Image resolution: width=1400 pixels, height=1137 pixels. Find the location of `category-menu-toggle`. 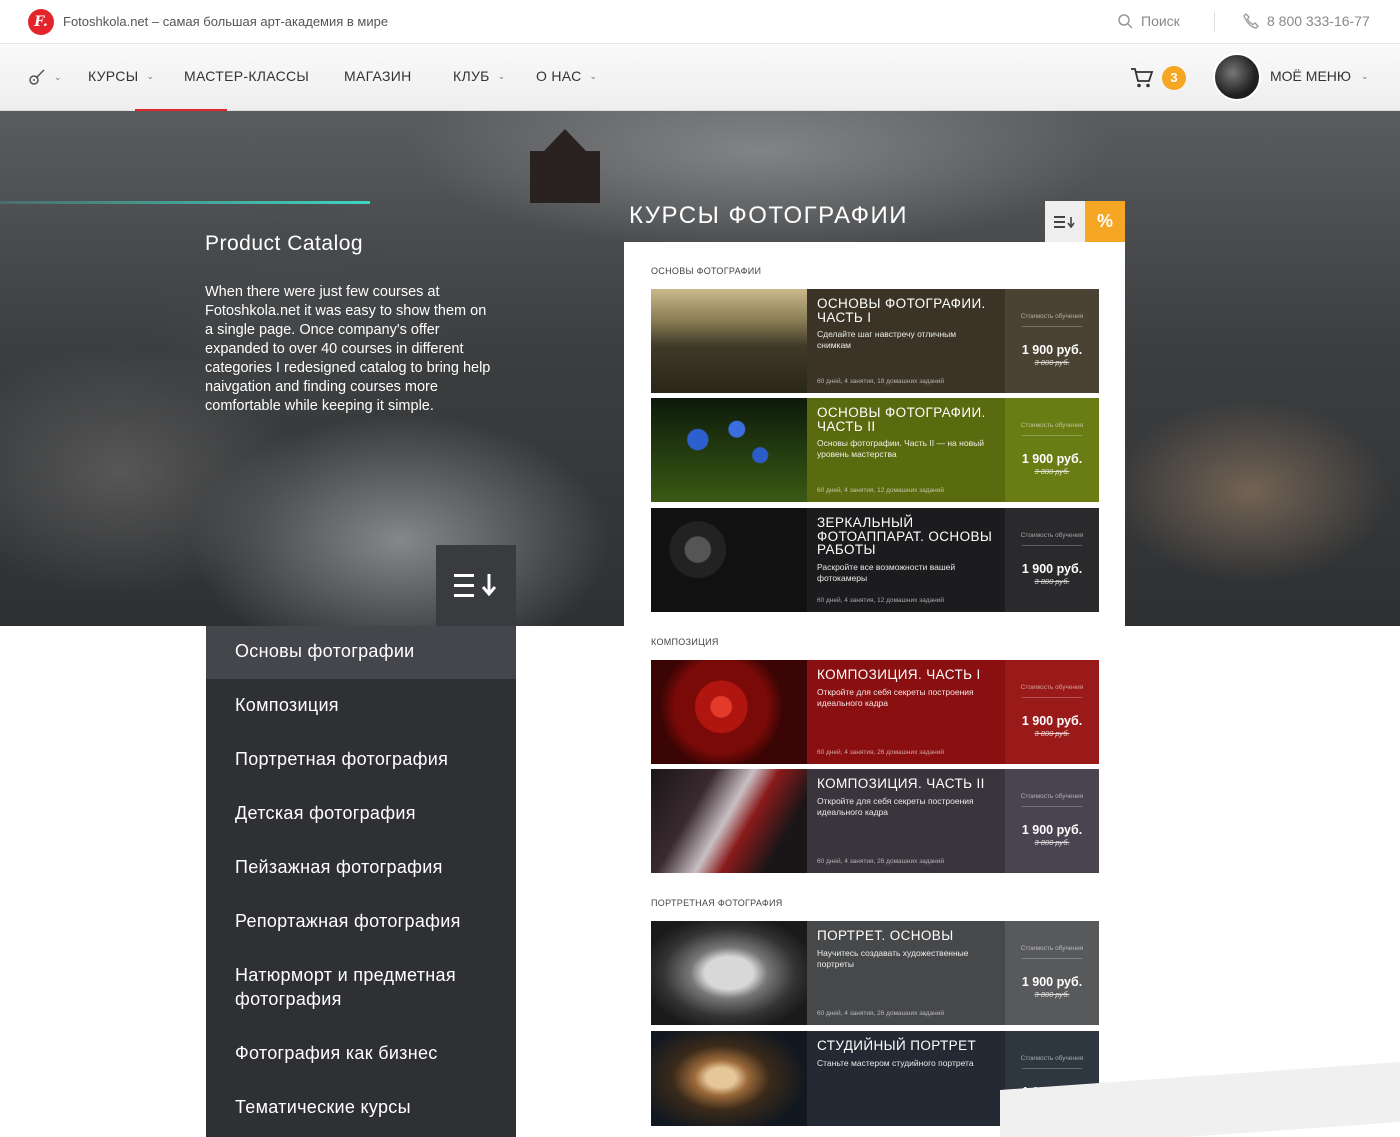

category-menu-toggle is located at coordinates (476, 585).